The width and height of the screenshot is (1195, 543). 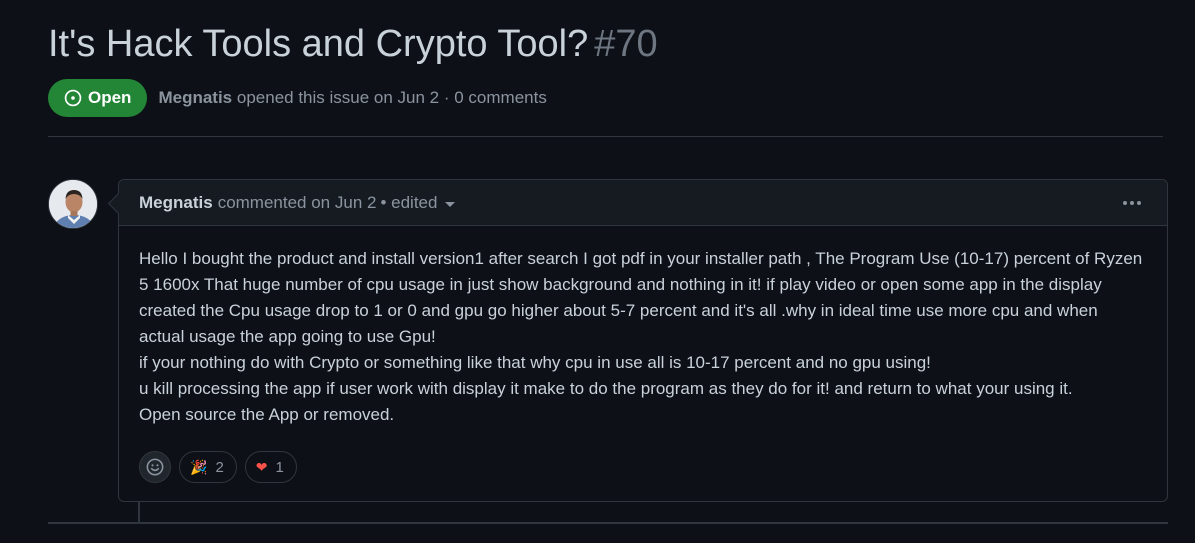 I want to click on add-reaction-button, so click(x=155, y=467).